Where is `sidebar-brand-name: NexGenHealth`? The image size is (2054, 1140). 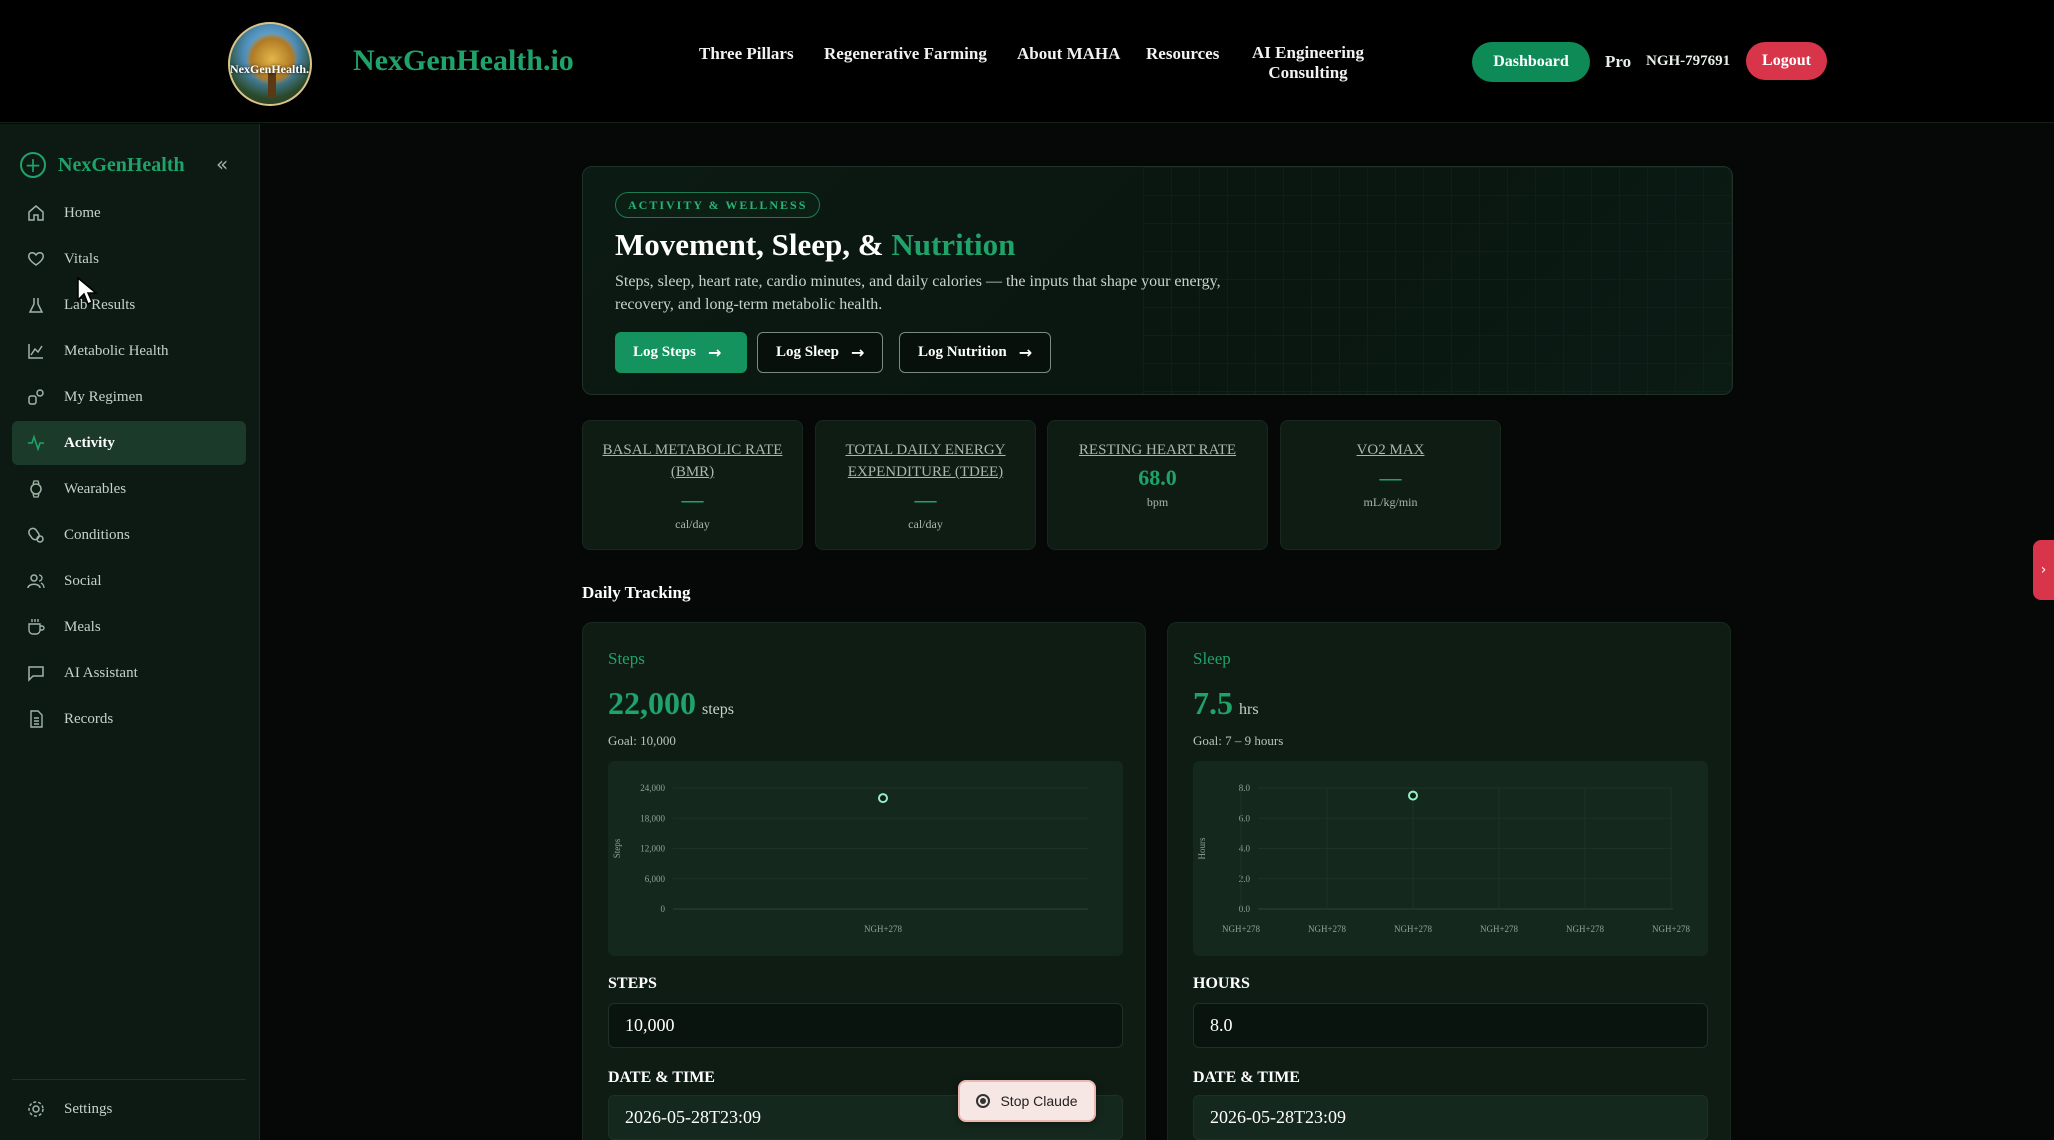
sidebar-brand-name: NexGenHealth is located at coordinates (121, 164).